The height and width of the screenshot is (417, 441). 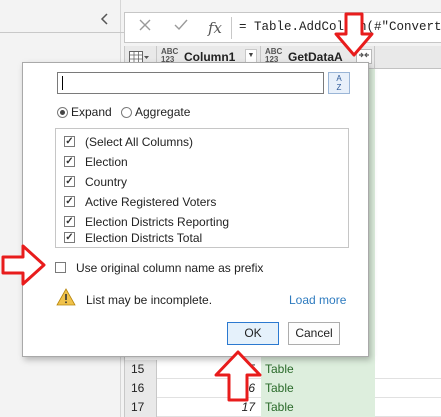 What do you see at coordinates (62, 83) in the screenshot?
I see `text-caret` at bounding box center [62, 83].